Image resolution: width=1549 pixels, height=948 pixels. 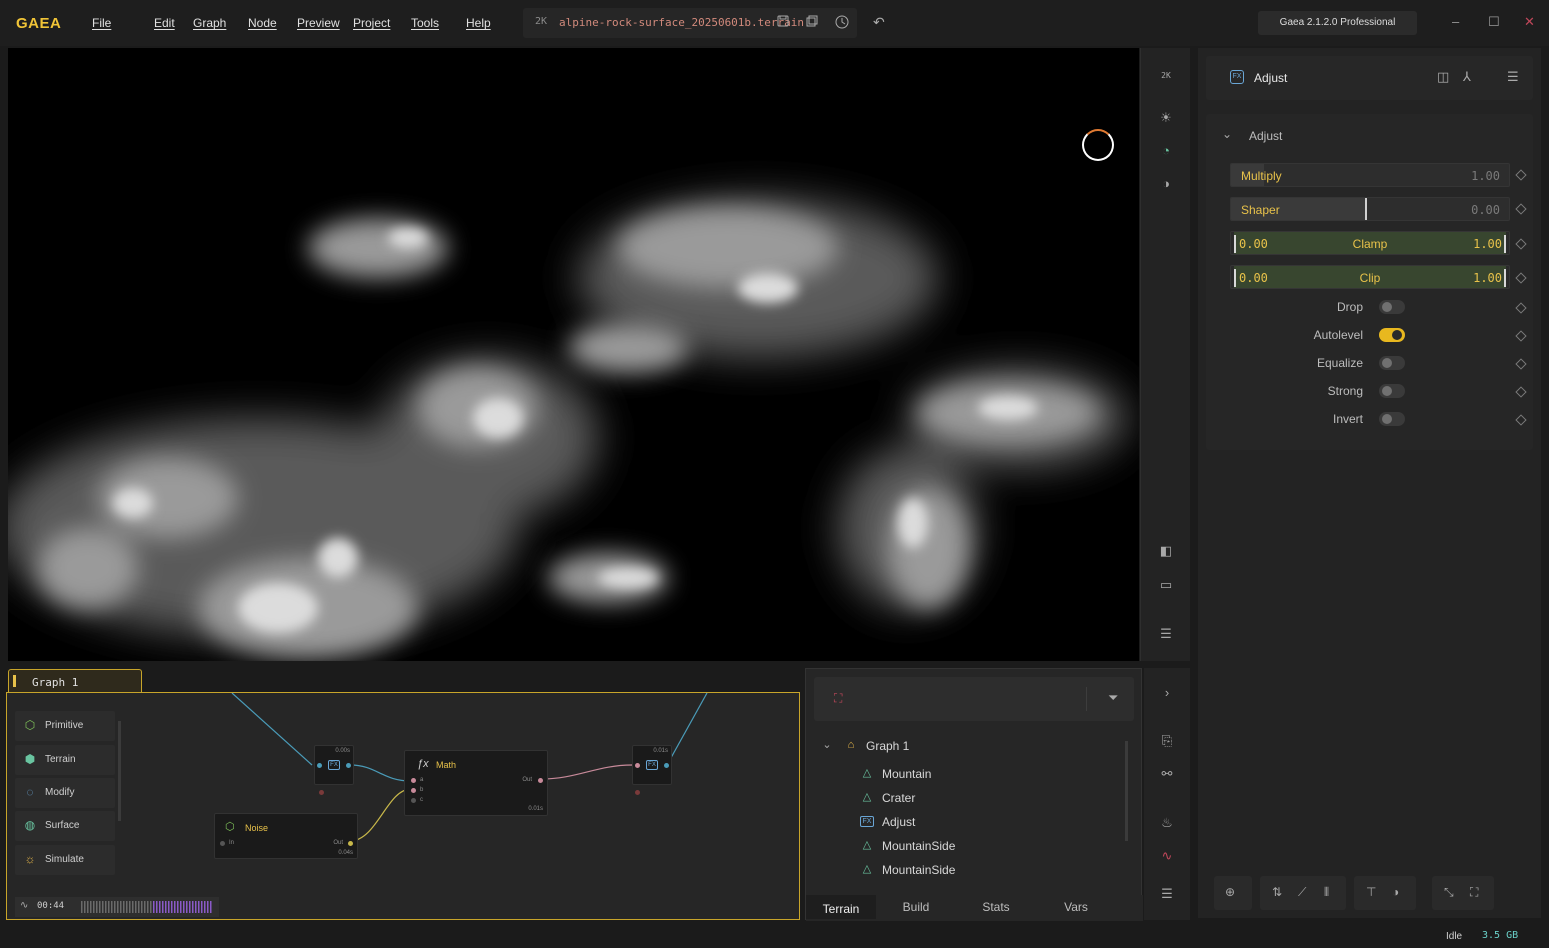 I want to click on tab-graph-1: Graph 1, so click(x=75, y=681).